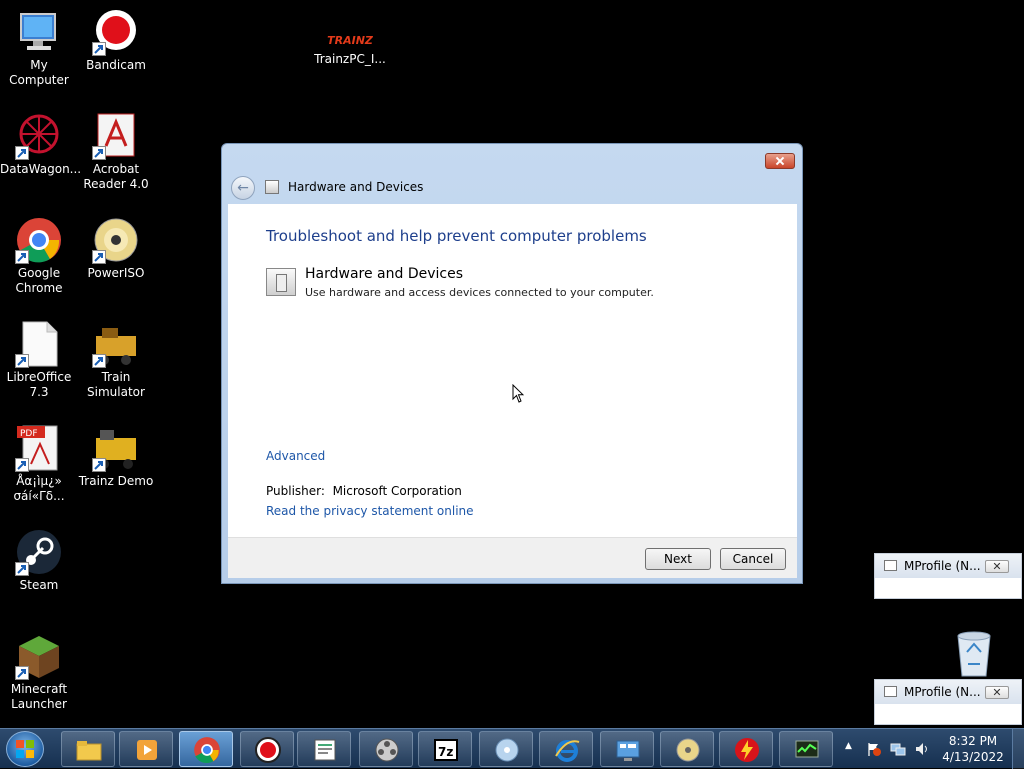 Image resolution: width=1024 pixels, height=769 pixels. I want to click on internet-explorer-icon, so click(567, 751).